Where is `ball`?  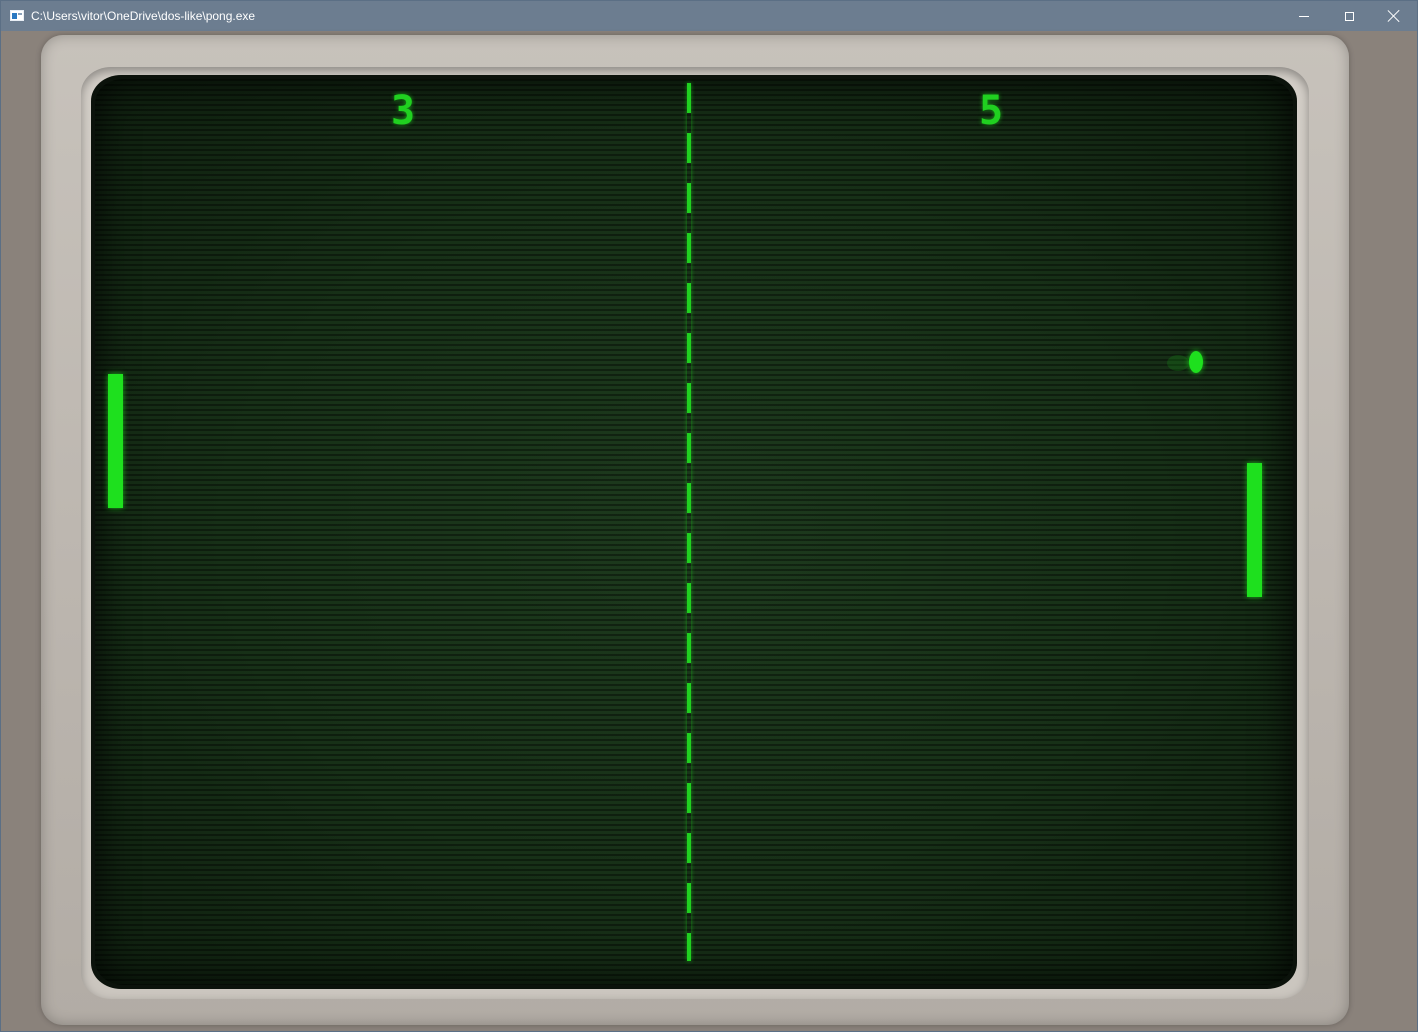
ball is located at coordinates (1196, 362).